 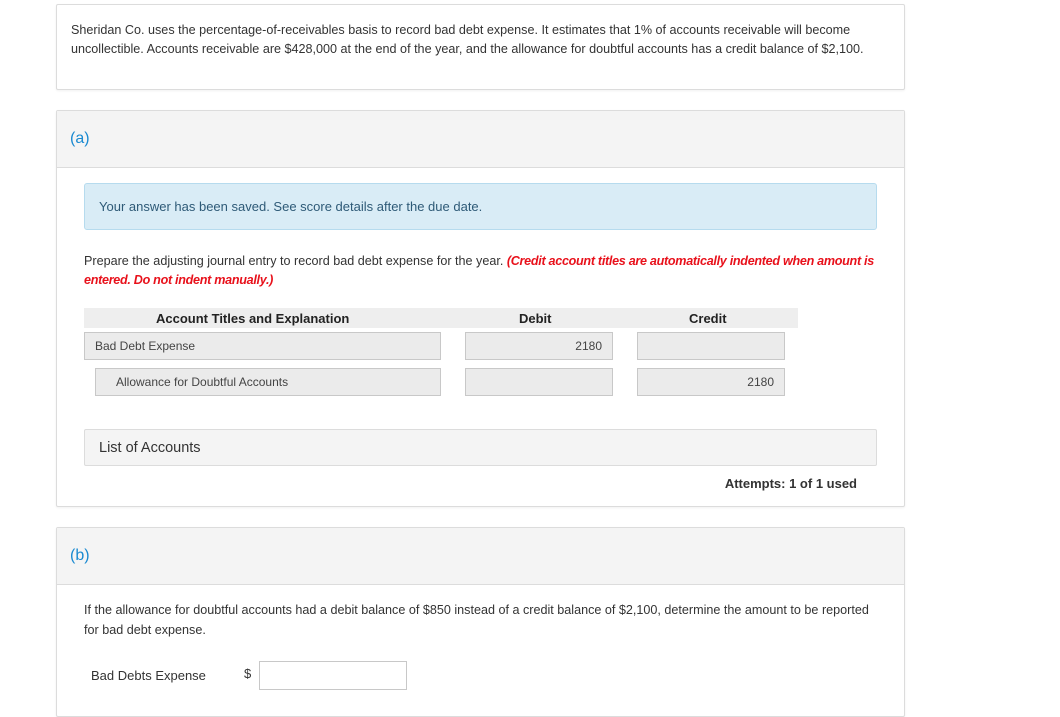 I want to click on attempts-counter: Attempts: 1 of 1 used, so click(x=790, y=483).